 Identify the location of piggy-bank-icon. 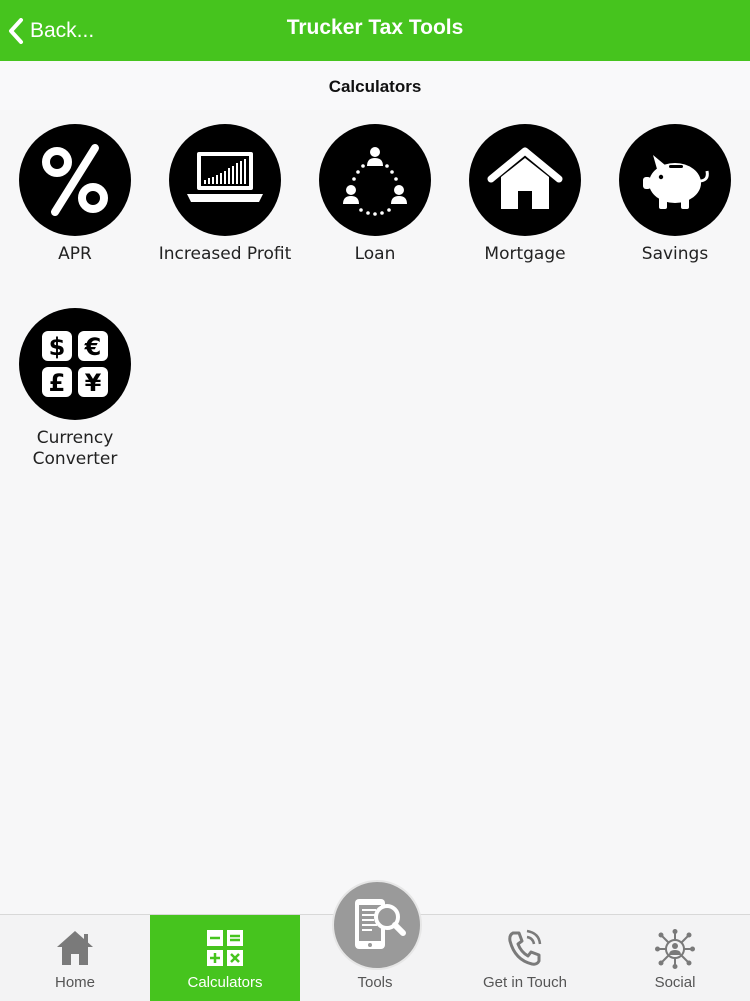
(676, 182).